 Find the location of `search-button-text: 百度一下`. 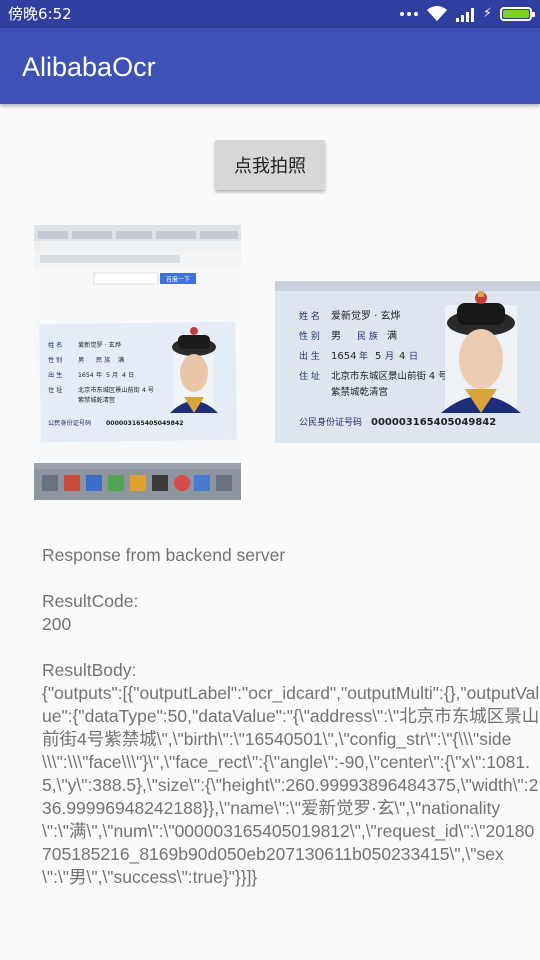

search-button-text: 百度一下 is located at coordinates (178, 280).